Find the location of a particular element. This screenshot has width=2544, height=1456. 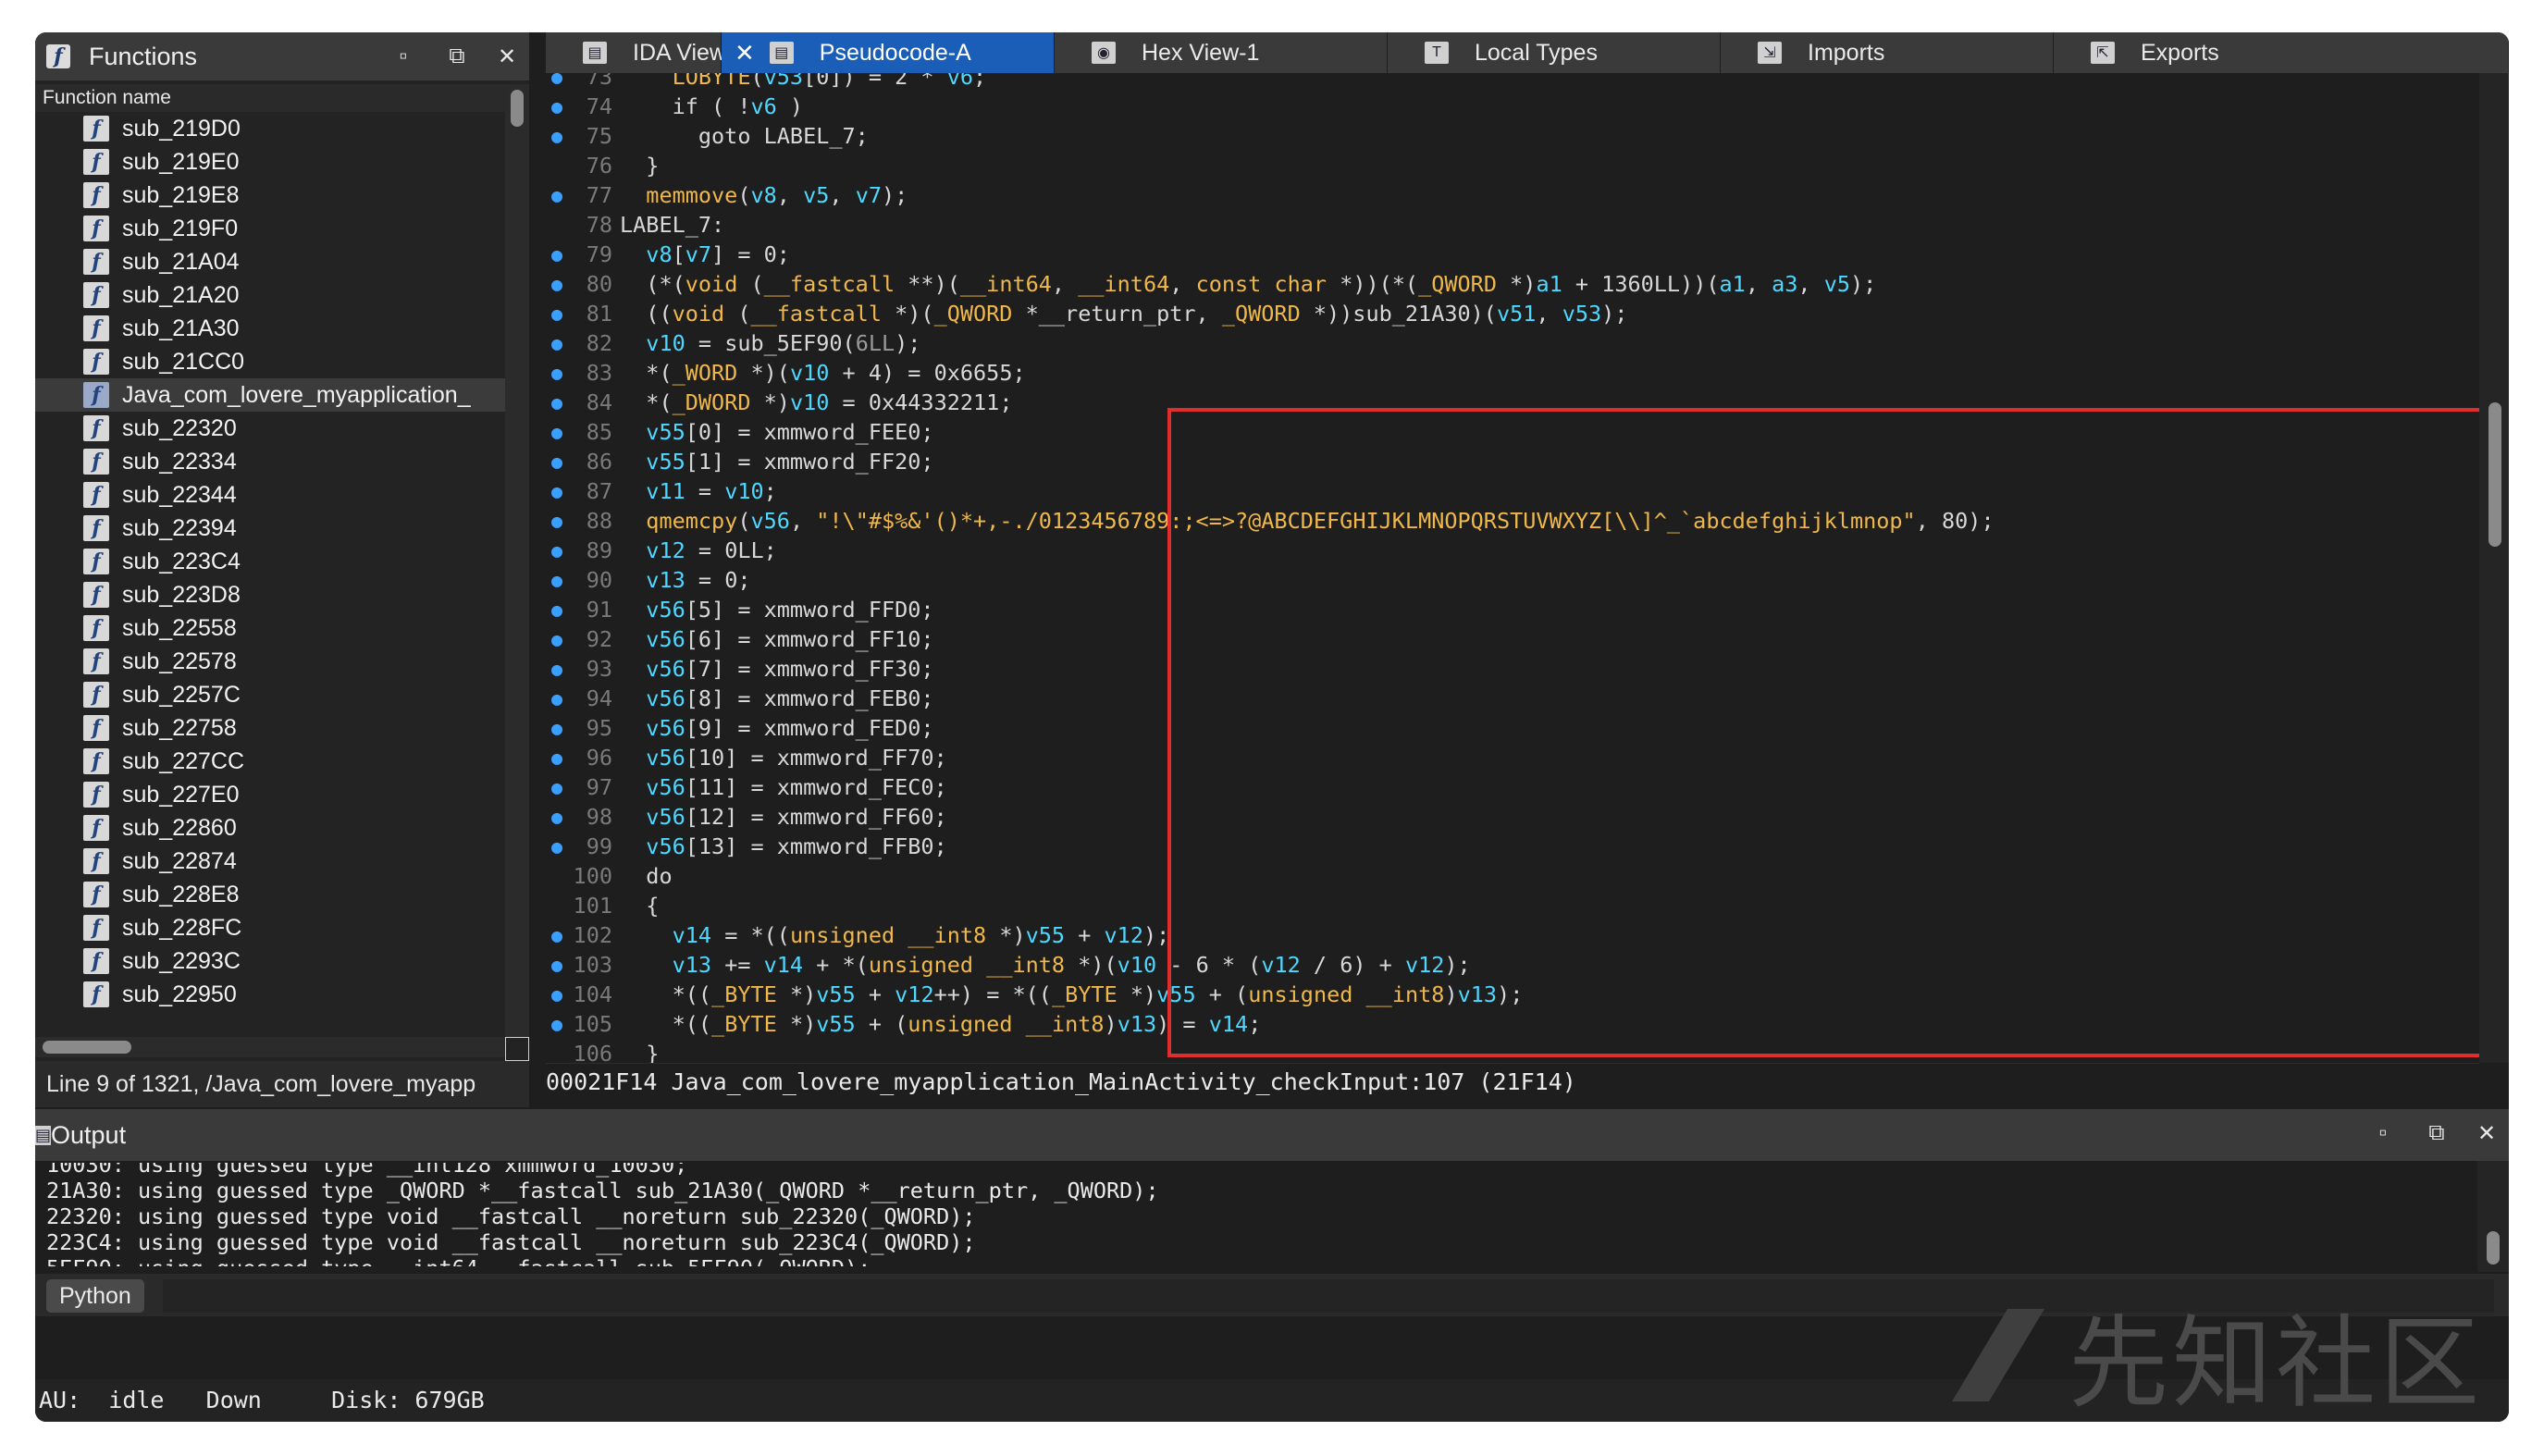

function-list-item: f sub_22874 is located at coordinates (270, 861).